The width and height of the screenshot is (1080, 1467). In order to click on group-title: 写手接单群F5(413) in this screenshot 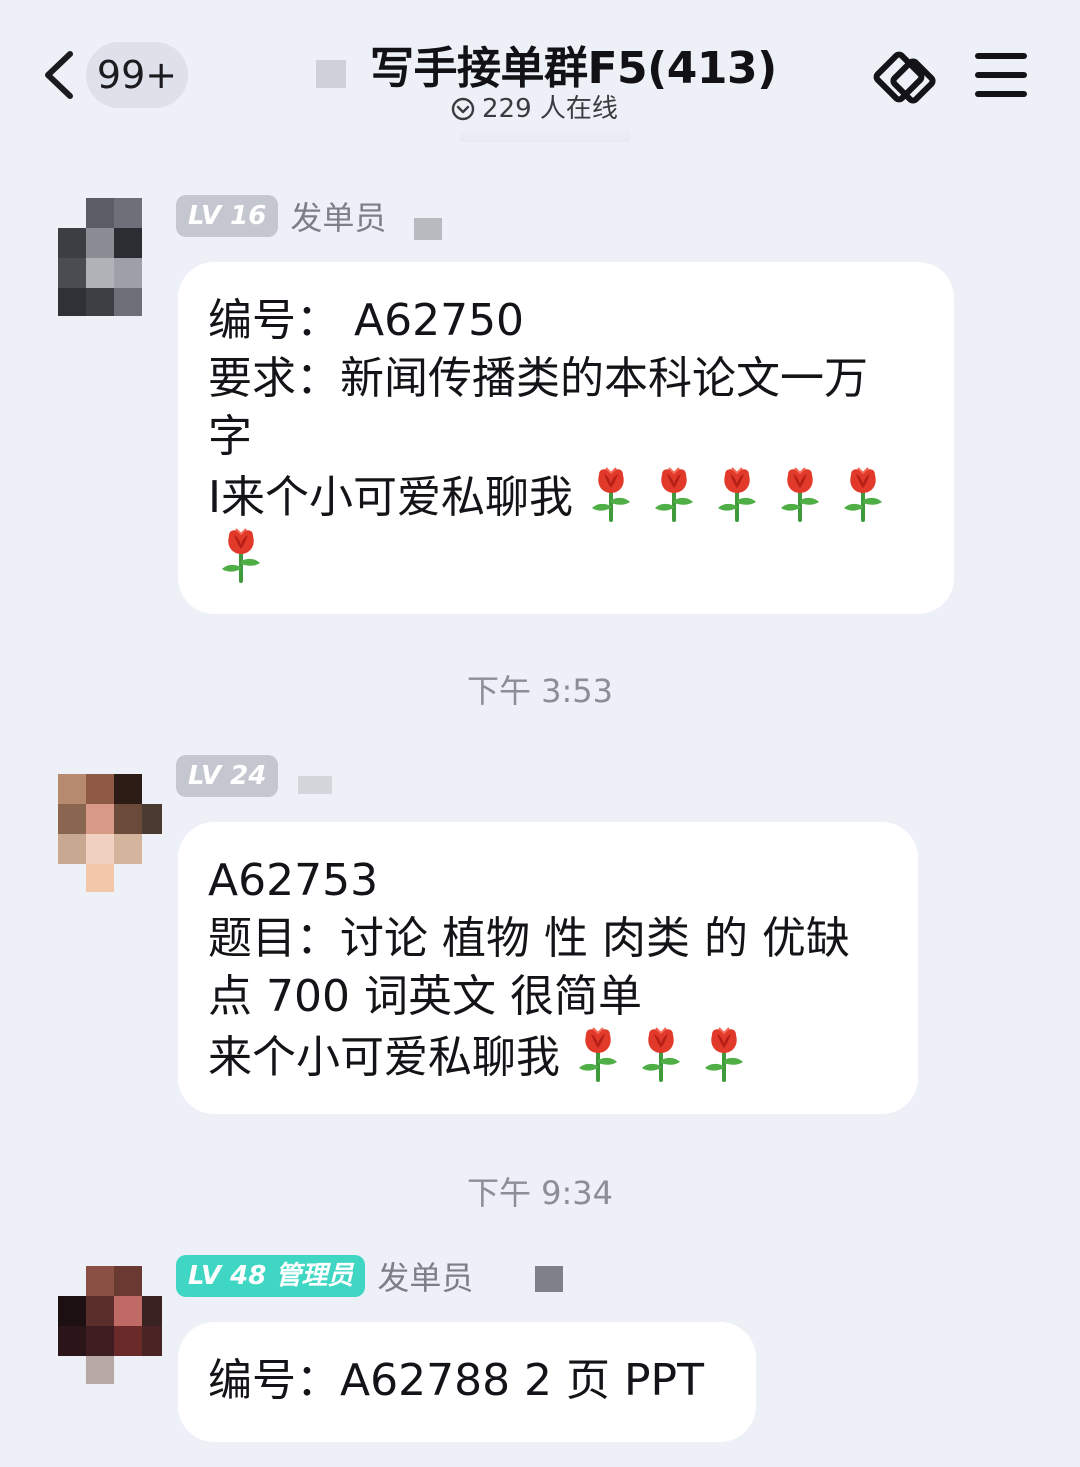, I will do `click(573, 68)`.